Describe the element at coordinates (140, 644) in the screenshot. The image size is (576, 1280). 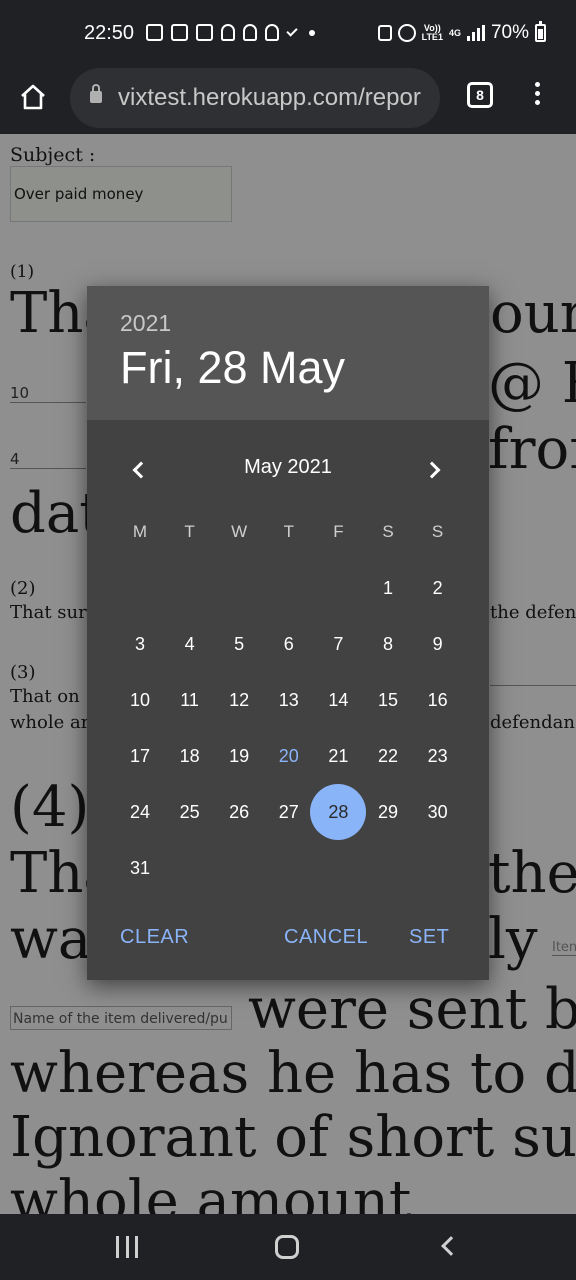
I see `calendar-day-3: 3` at that location.